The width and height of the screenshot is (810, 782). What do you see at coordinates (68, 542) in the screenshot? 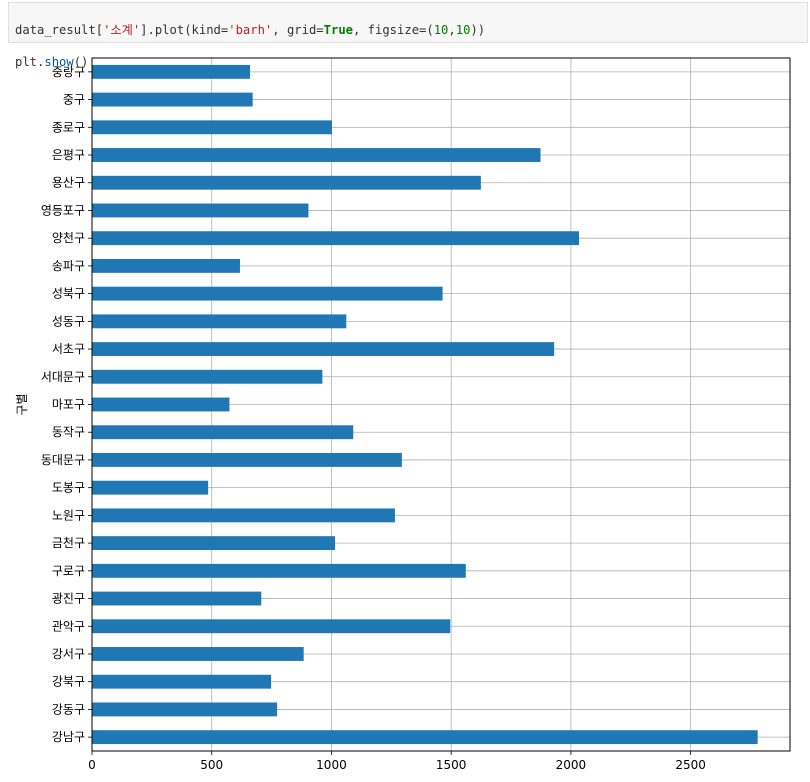
I see `y-tick-label: 금천구` at bounding box center [68, 542].